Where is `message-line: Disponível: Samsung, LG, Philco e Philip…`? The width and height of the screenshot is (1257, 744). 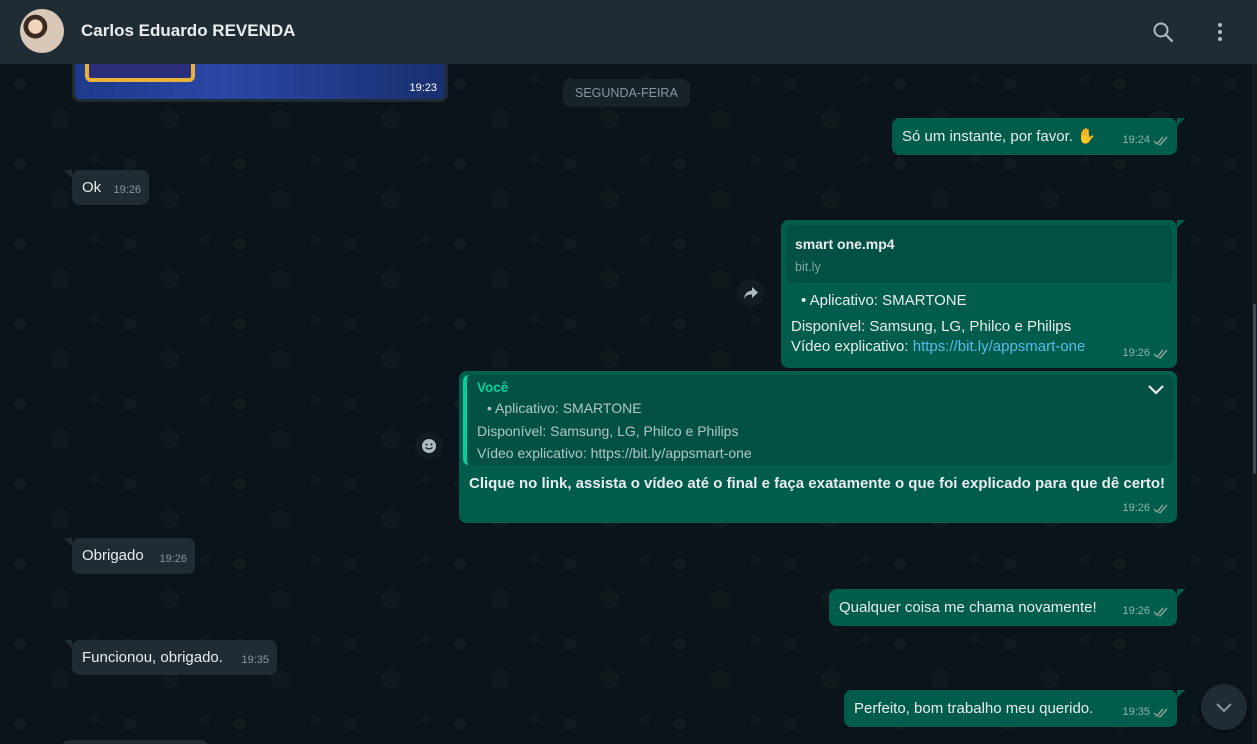
message-line: Disponível: Samsung, LG, Philco e Philip… is located at coordinates (931, 326).